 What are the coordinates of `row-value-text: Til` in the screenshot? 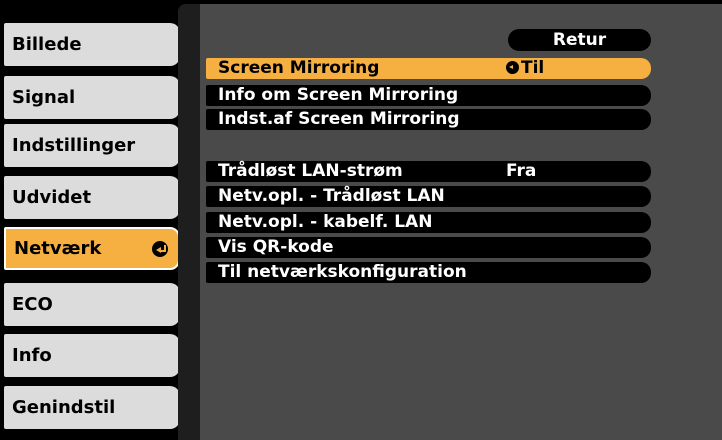 It's located at (533, 68).